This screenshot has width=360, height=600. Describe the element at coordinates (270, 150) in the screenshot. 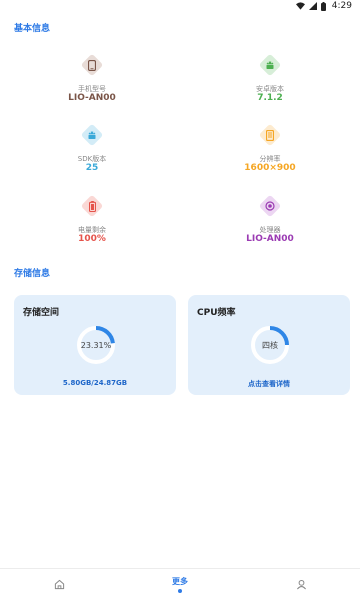

I see `info-item-resolution: 分辨率 1600×900` at that location.